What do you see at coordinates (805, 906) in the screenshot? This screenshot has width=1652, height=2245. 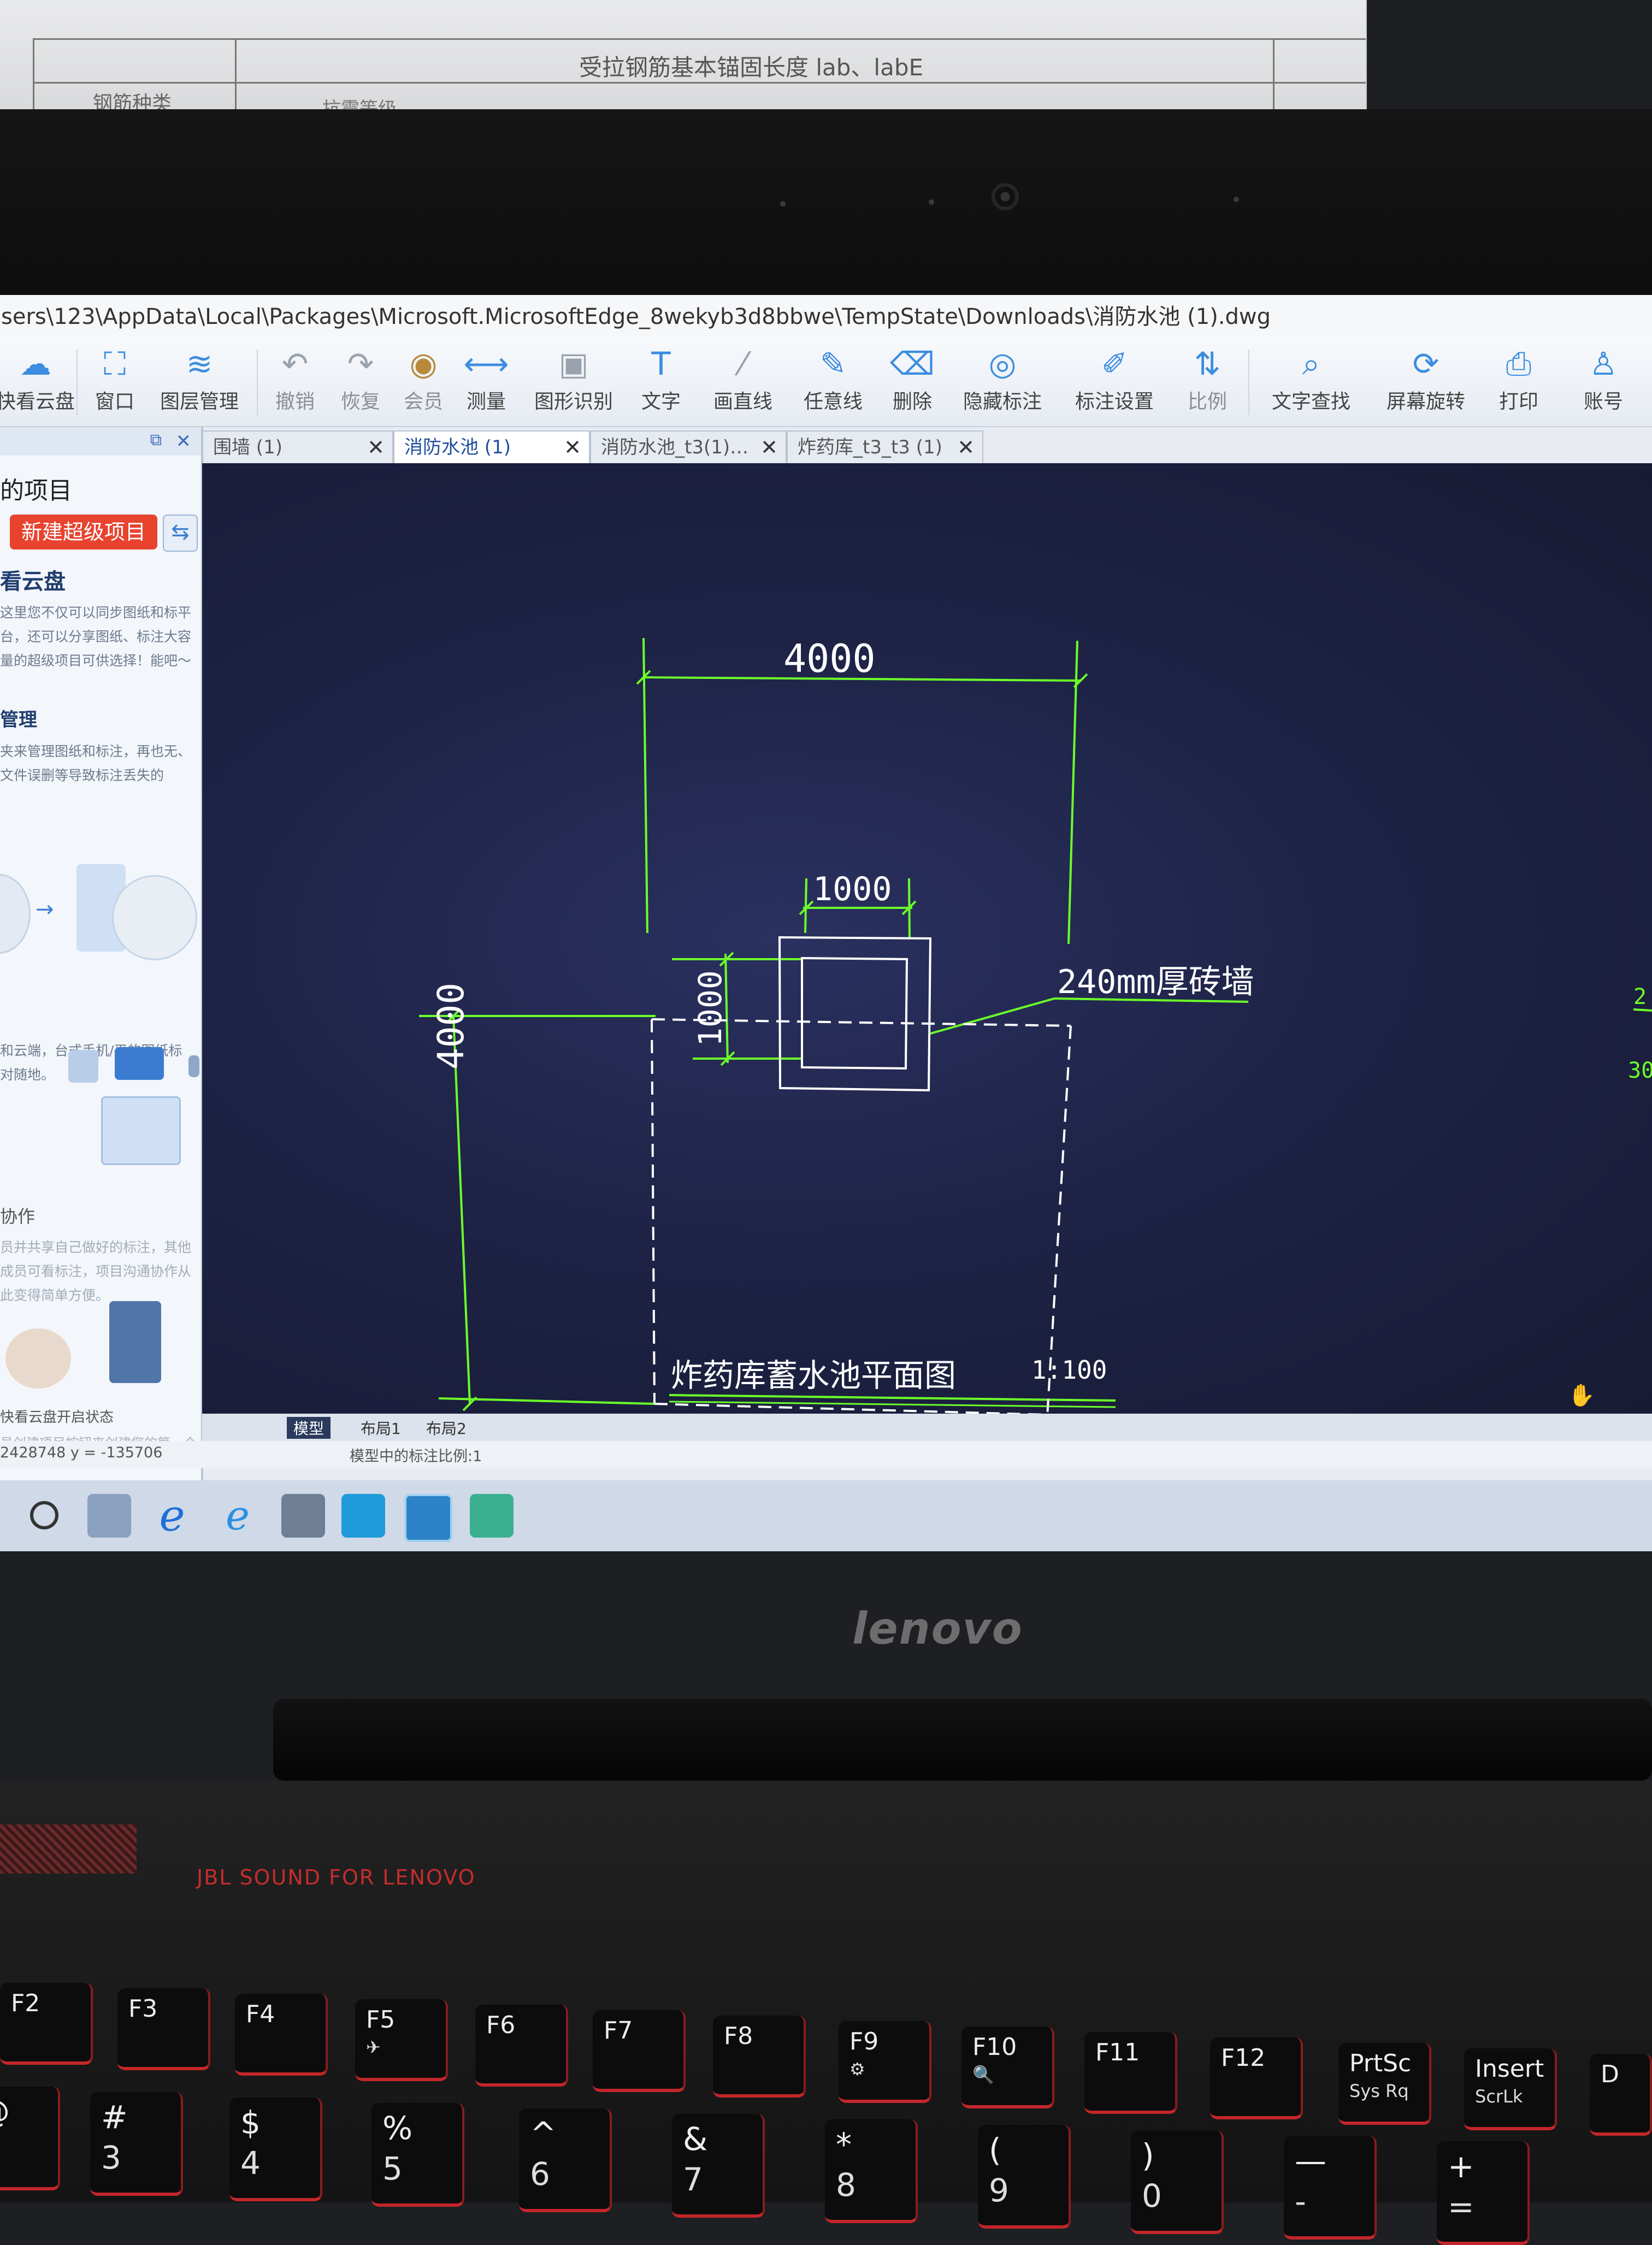 I see `extension-line` at bounding box center [805, 906].